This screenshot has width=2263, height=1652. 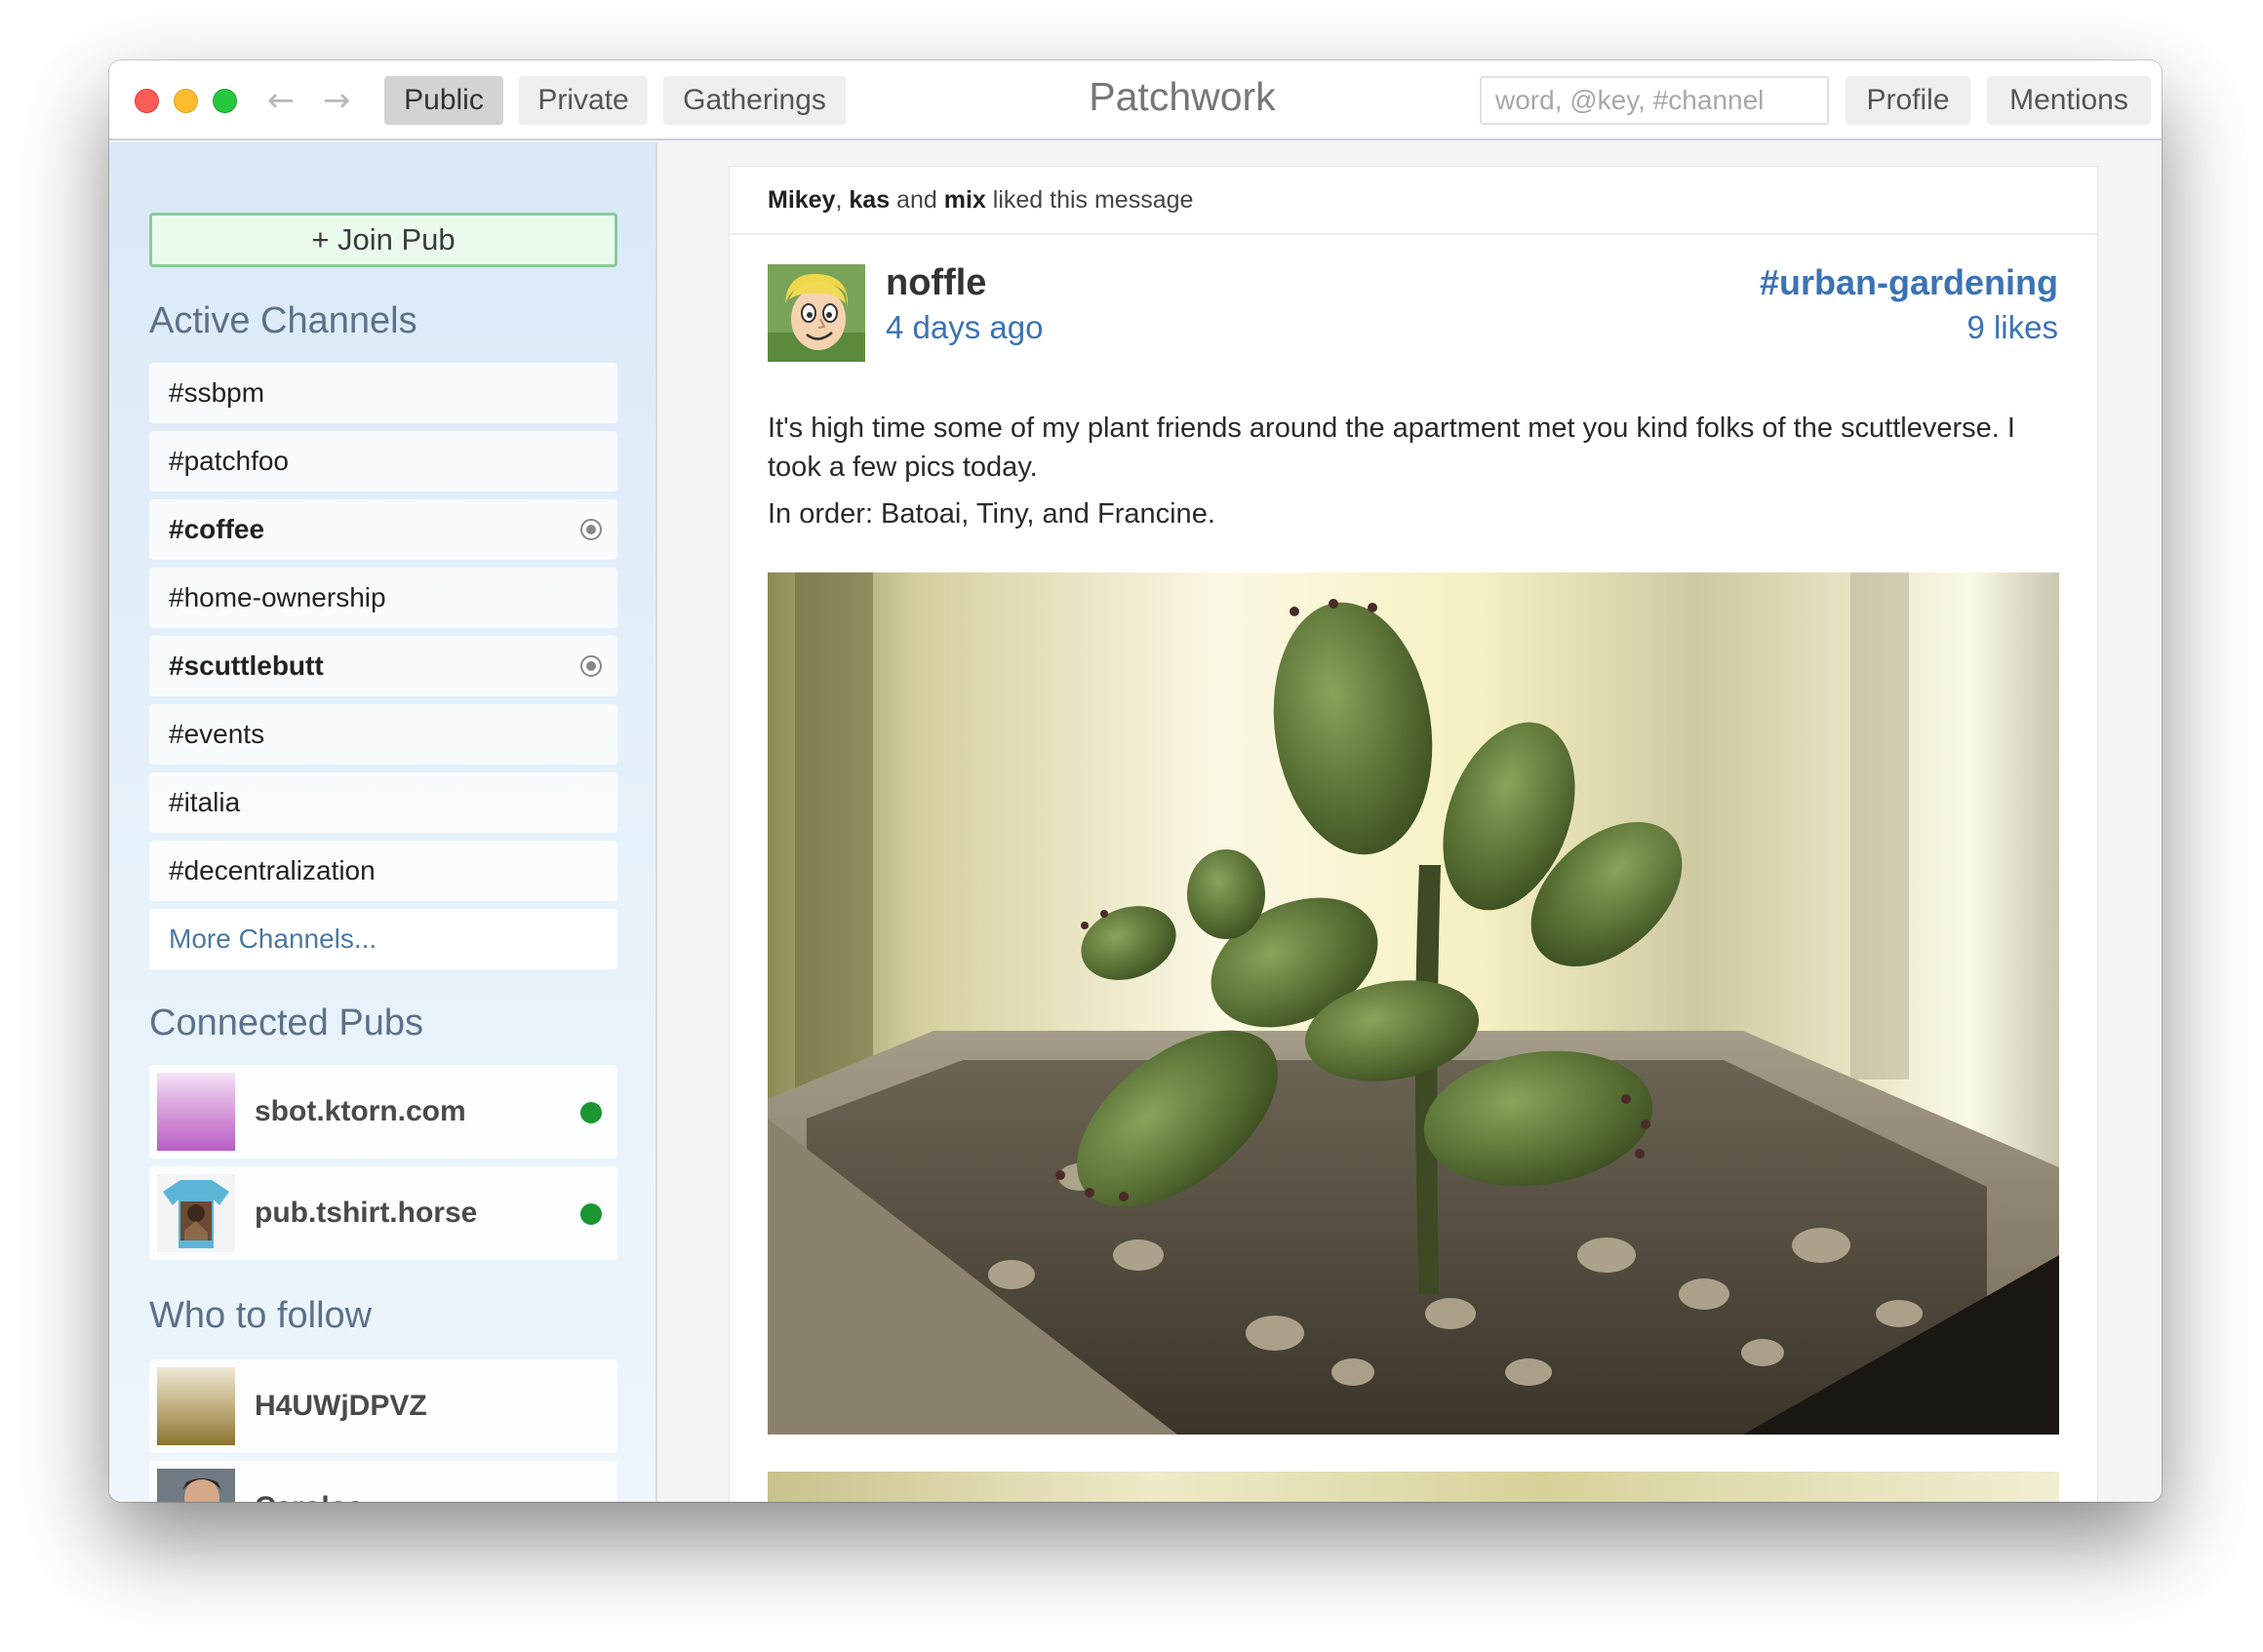 What do you see at coordinates (205, 802) in the screenshot?
I see `channel-label: #italia` at bounding box center [205, 802].